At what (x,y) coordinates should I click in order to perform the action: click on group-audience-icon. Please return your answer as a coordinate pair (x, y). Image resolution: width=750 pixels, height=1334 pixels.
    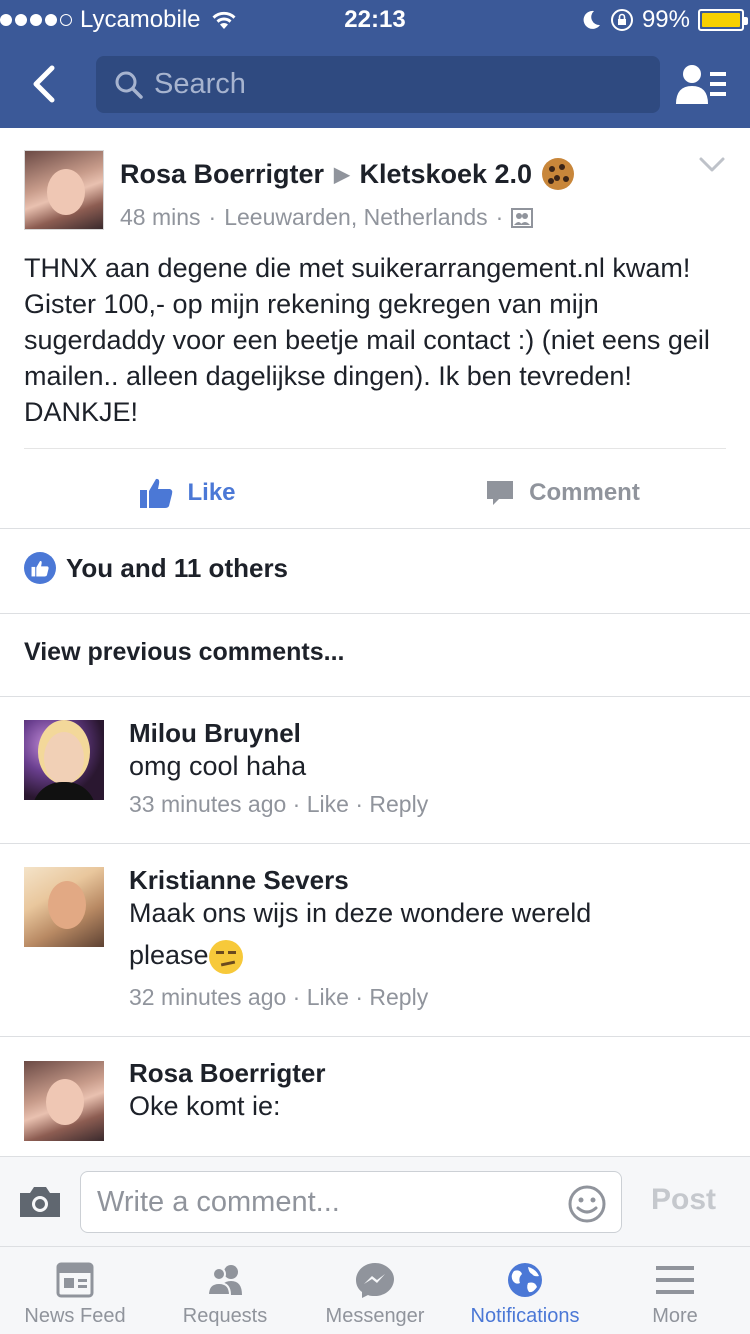
    Looking at the image, I should click on (522, 217).